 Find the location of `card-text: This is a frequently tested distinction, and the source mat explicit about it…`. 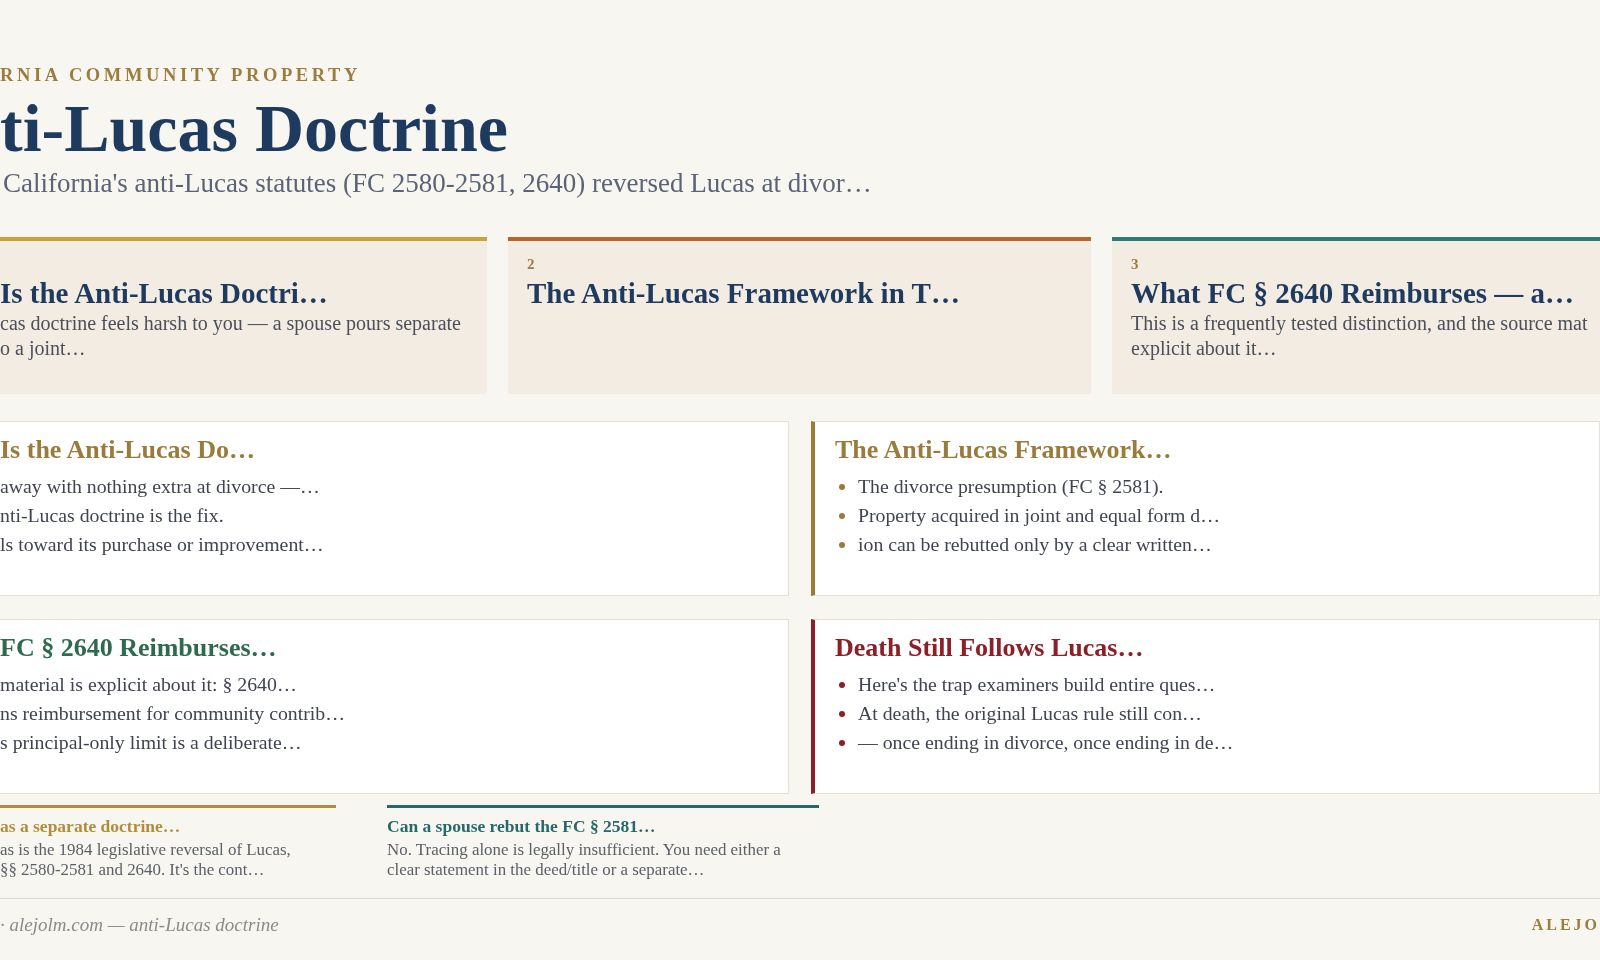

card-text: This is a frequently tested distinction, and the source mat explicit about it… is located at coordinates (1359, 336).